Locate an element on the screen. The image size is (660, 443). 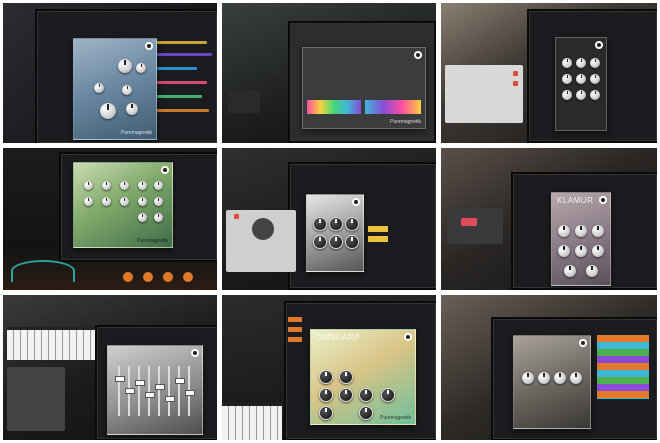
photo-tile-8: OMNI-ARP Puremagnetik is located at coordinates (329, 367).